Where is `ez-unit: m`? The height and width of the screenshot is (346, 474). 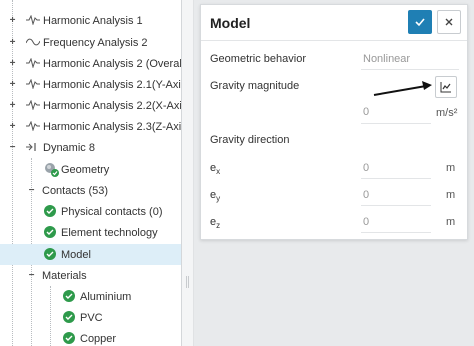 ez-unit: m is located at coordinates (451, 222).